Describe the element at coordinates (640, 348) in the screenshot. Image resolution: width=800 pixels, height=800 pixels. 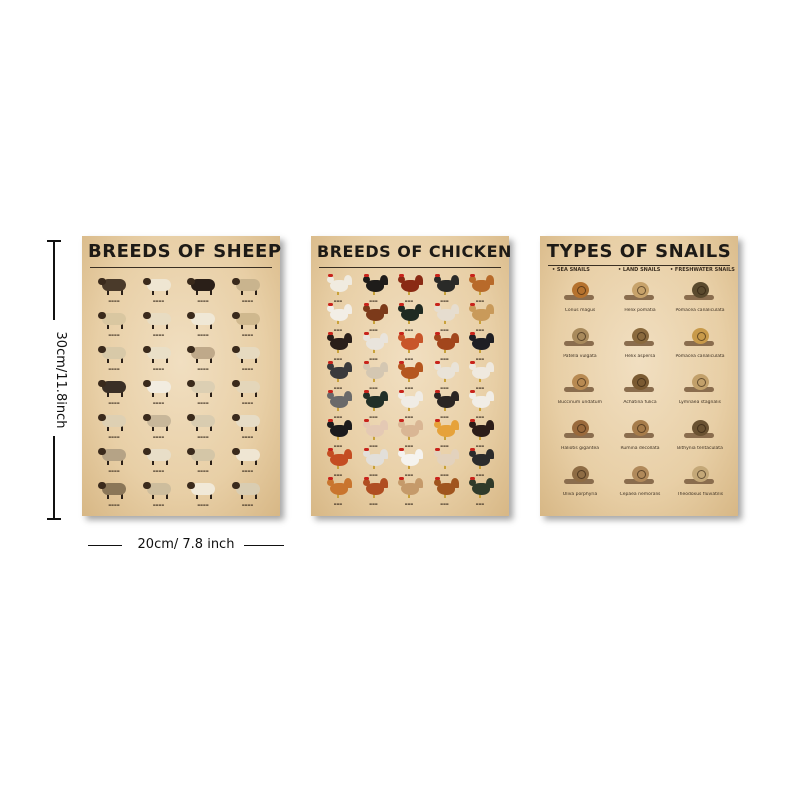
I see `snail-species-item: Helix aspersa` at that location.